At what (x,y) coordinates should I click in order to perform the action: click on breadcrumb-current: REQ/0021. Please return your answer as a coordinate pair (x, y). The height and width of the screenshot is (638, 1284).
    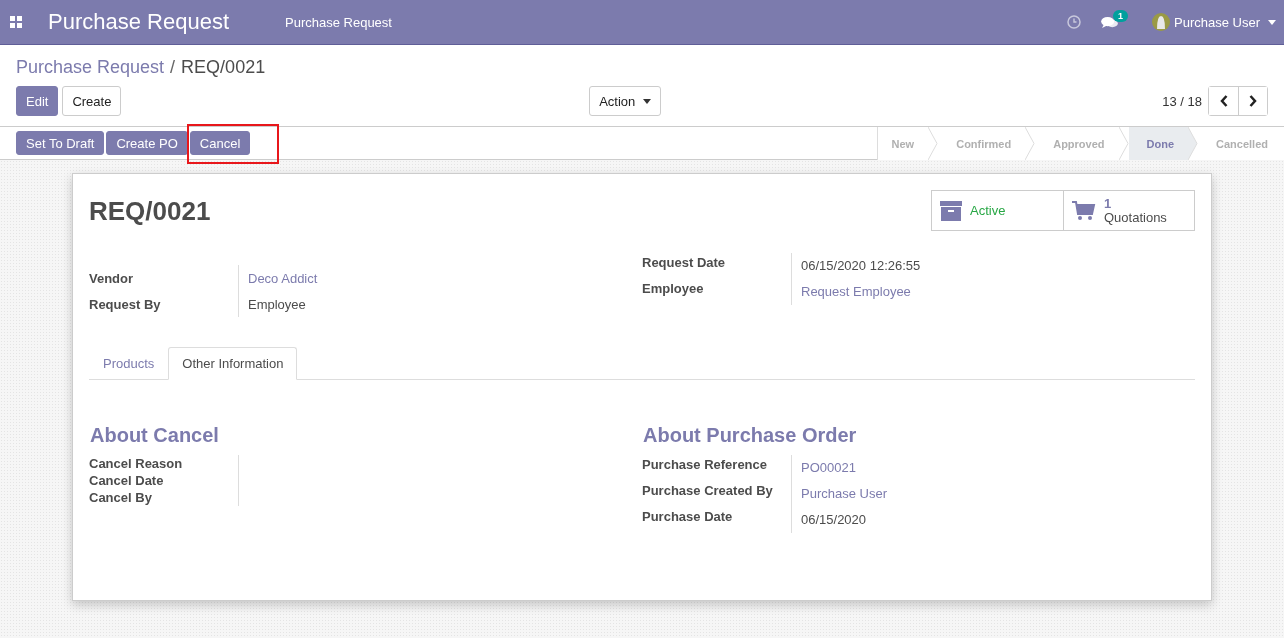
    Looking at the image, I should click on (223, 67).